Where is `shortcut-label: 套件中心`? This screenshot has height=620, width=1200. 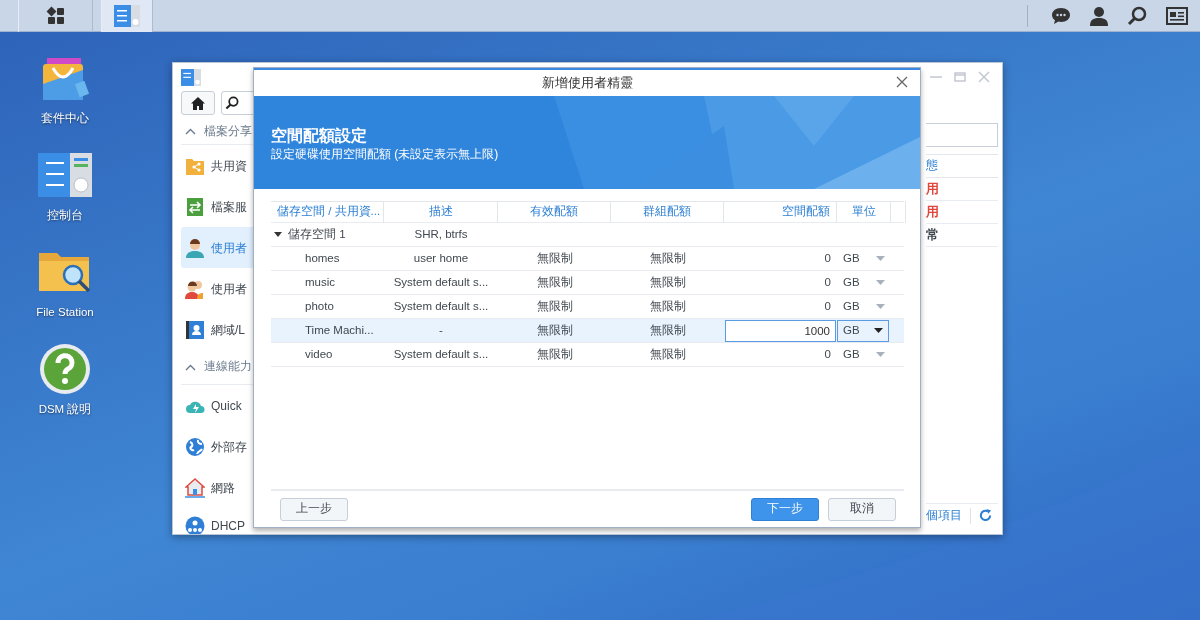 shortcut-label: 套件中心 is located at coordinates (65, 118).